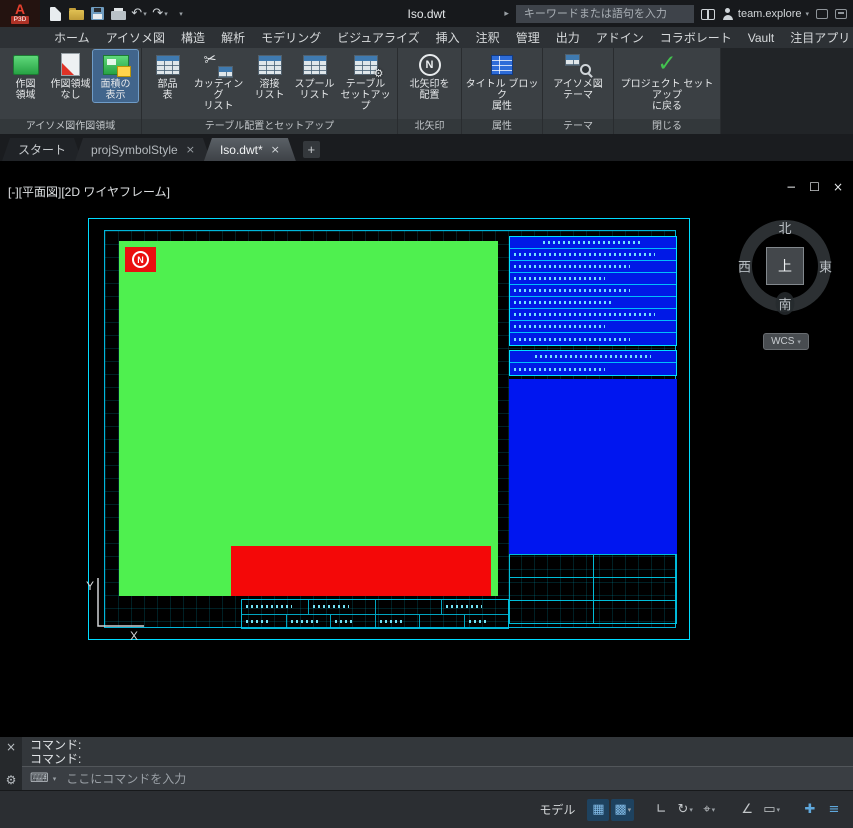  Describe the element at coordinates (598, 809) in the screenshot. I see `grid-display-toggle: ▦` at that location.